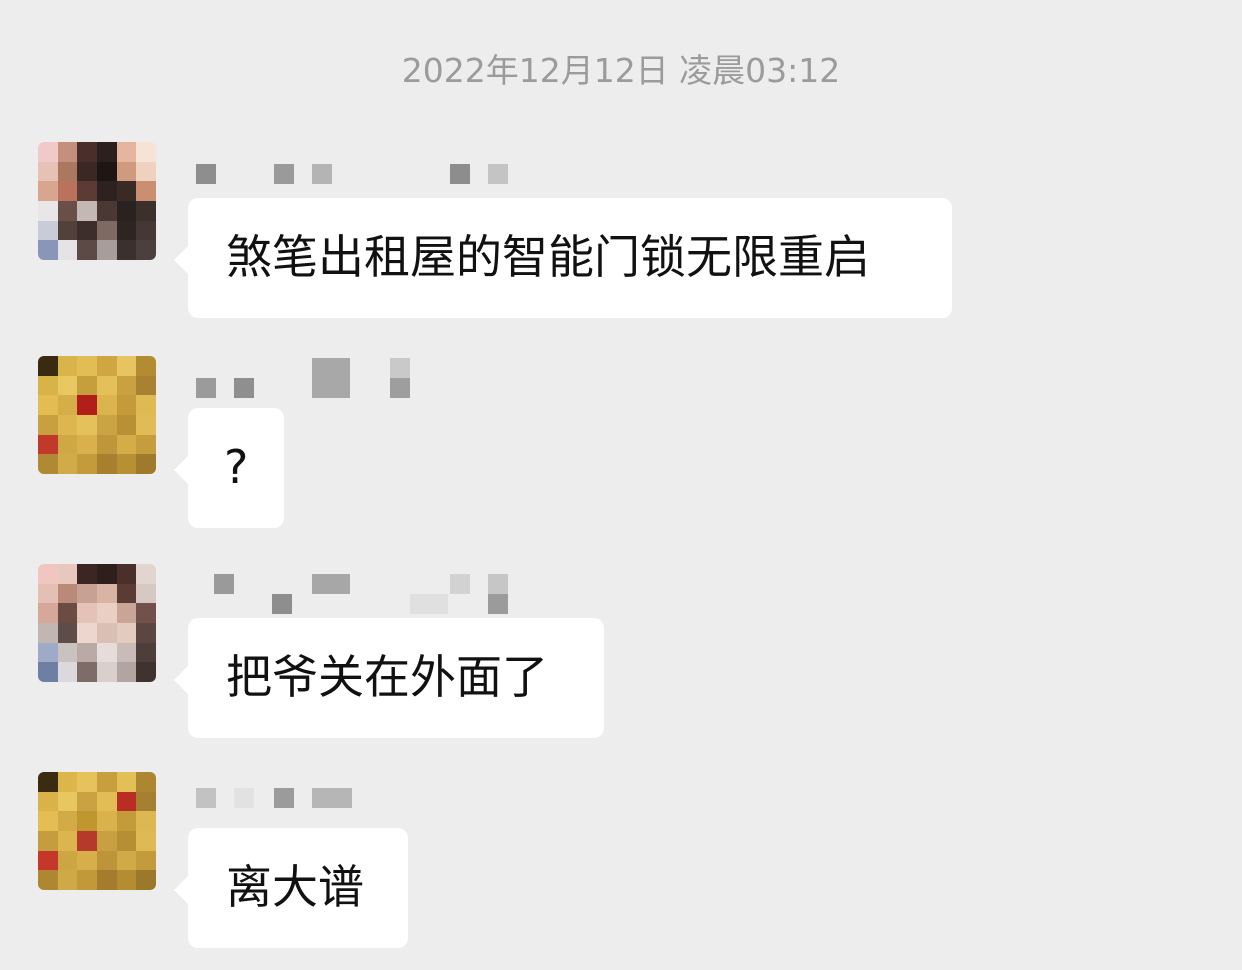  I want to click on message-bubble: 离大谱, so click(291, 888).